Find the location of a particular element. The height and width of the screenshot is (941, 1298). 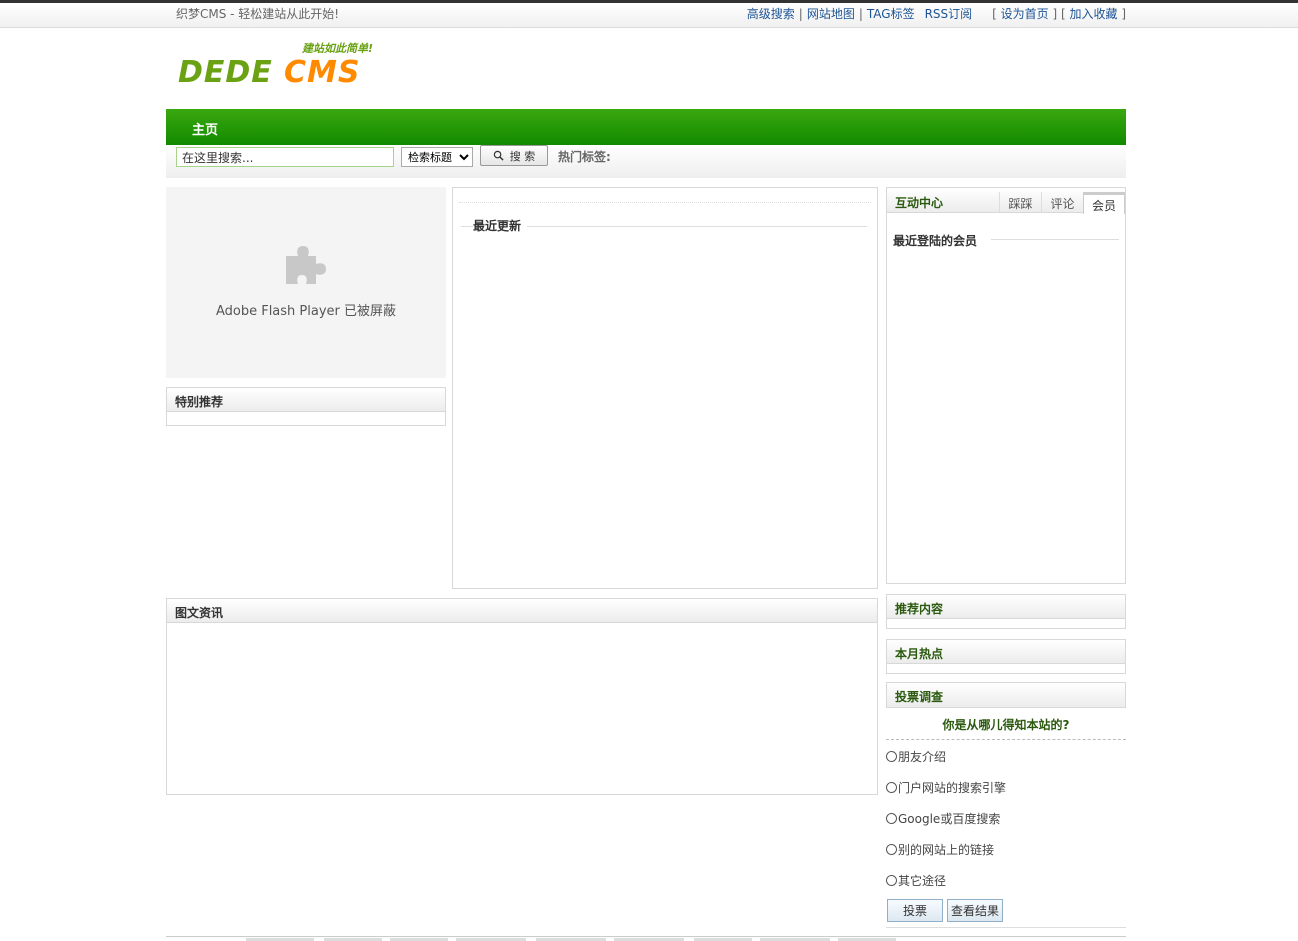

vote-box-header: 投票调查 is located at coordinates (1006, 695).